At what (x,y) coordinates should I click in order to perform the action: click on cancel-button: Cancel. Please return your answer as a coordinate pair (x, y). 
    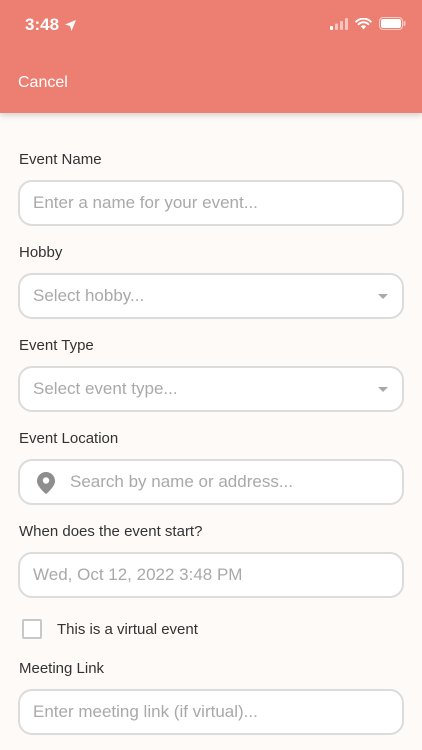
    Looking at the image, I should click on (43, 83).